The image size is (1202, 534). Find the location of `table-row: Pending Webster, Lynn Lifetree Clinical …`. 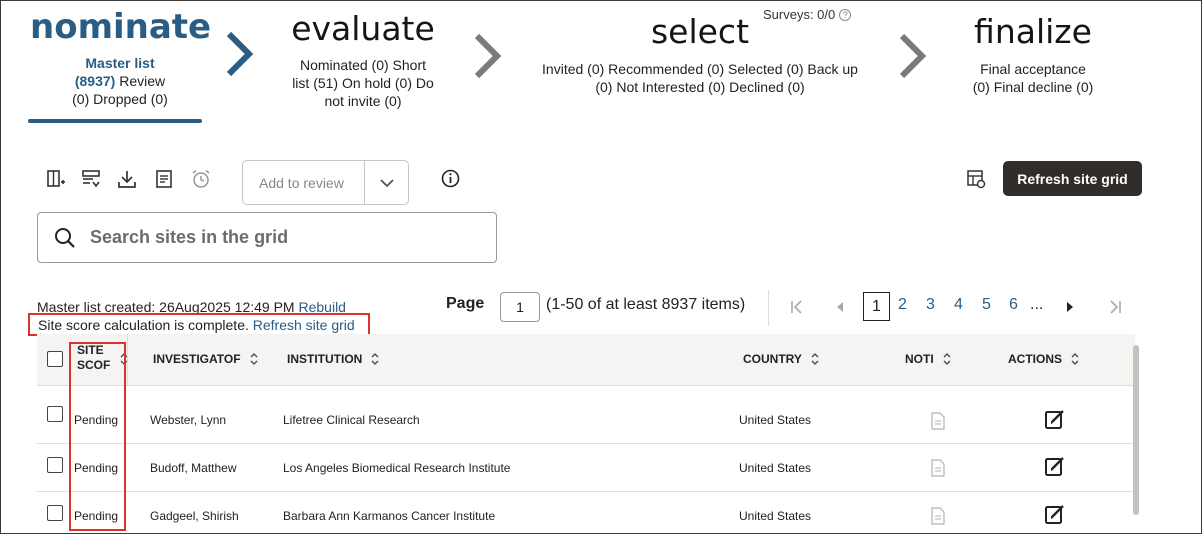

table-row: Pending Webster, Lynn Lifetree Clinical … is located at coordinates (586, 420).